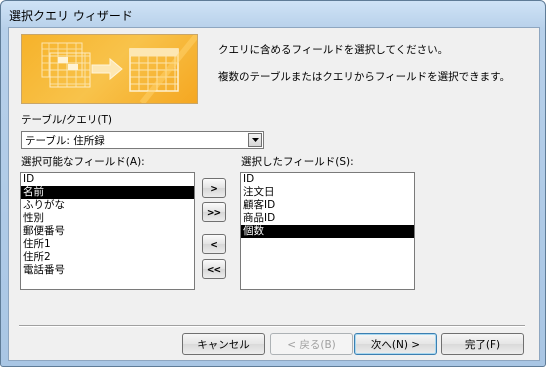 This screenshot has height=367, width=546. I want to click on list-item: 注文日, so click(327, 192).